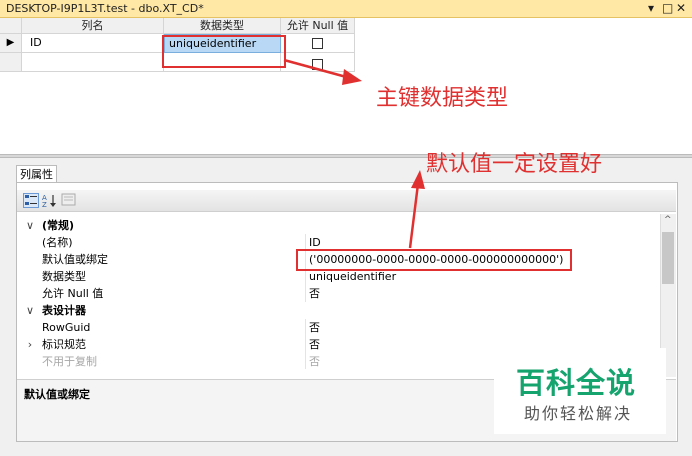  What do you see at coordinates (346, 9) in the screenshot?
I see `document-tab-bar: DESKTOP-I9P1L3T.test - dbo.XT_CD* ▾ □ ✕` at bounding box center [346, 9].